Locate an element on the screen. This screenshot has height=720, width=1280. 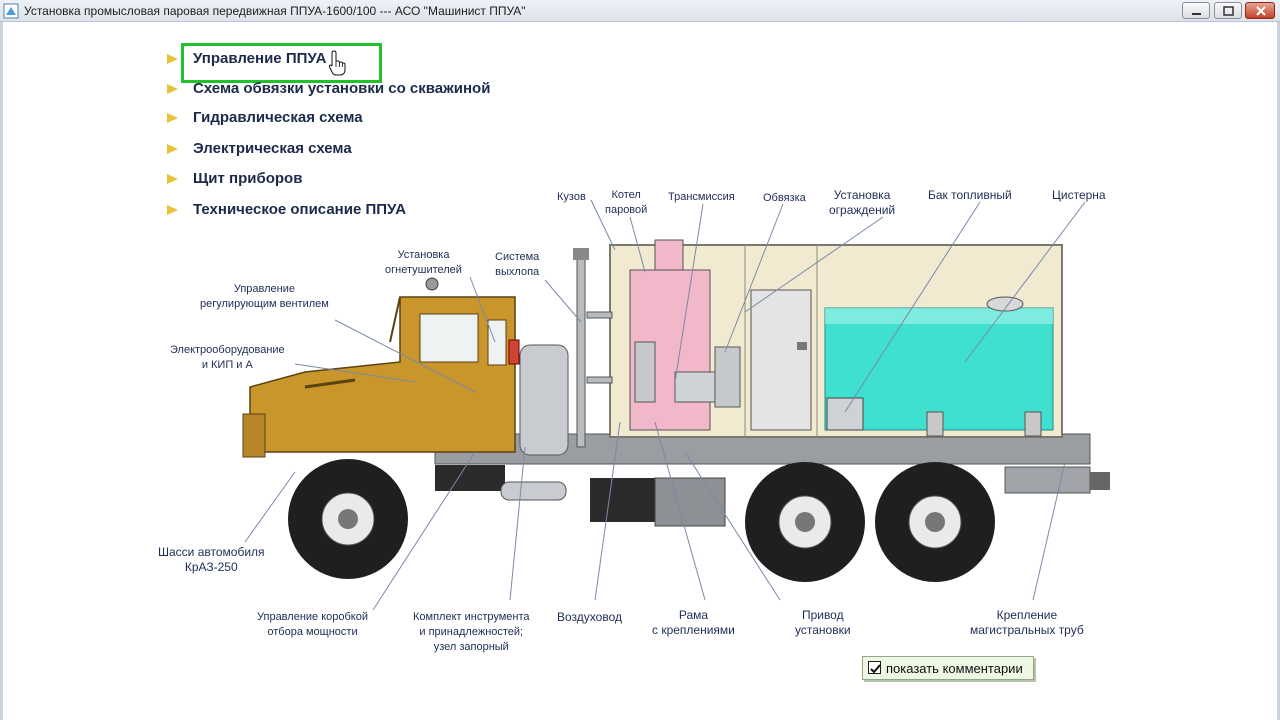
close-icon is located at coordinates (1261, 11).